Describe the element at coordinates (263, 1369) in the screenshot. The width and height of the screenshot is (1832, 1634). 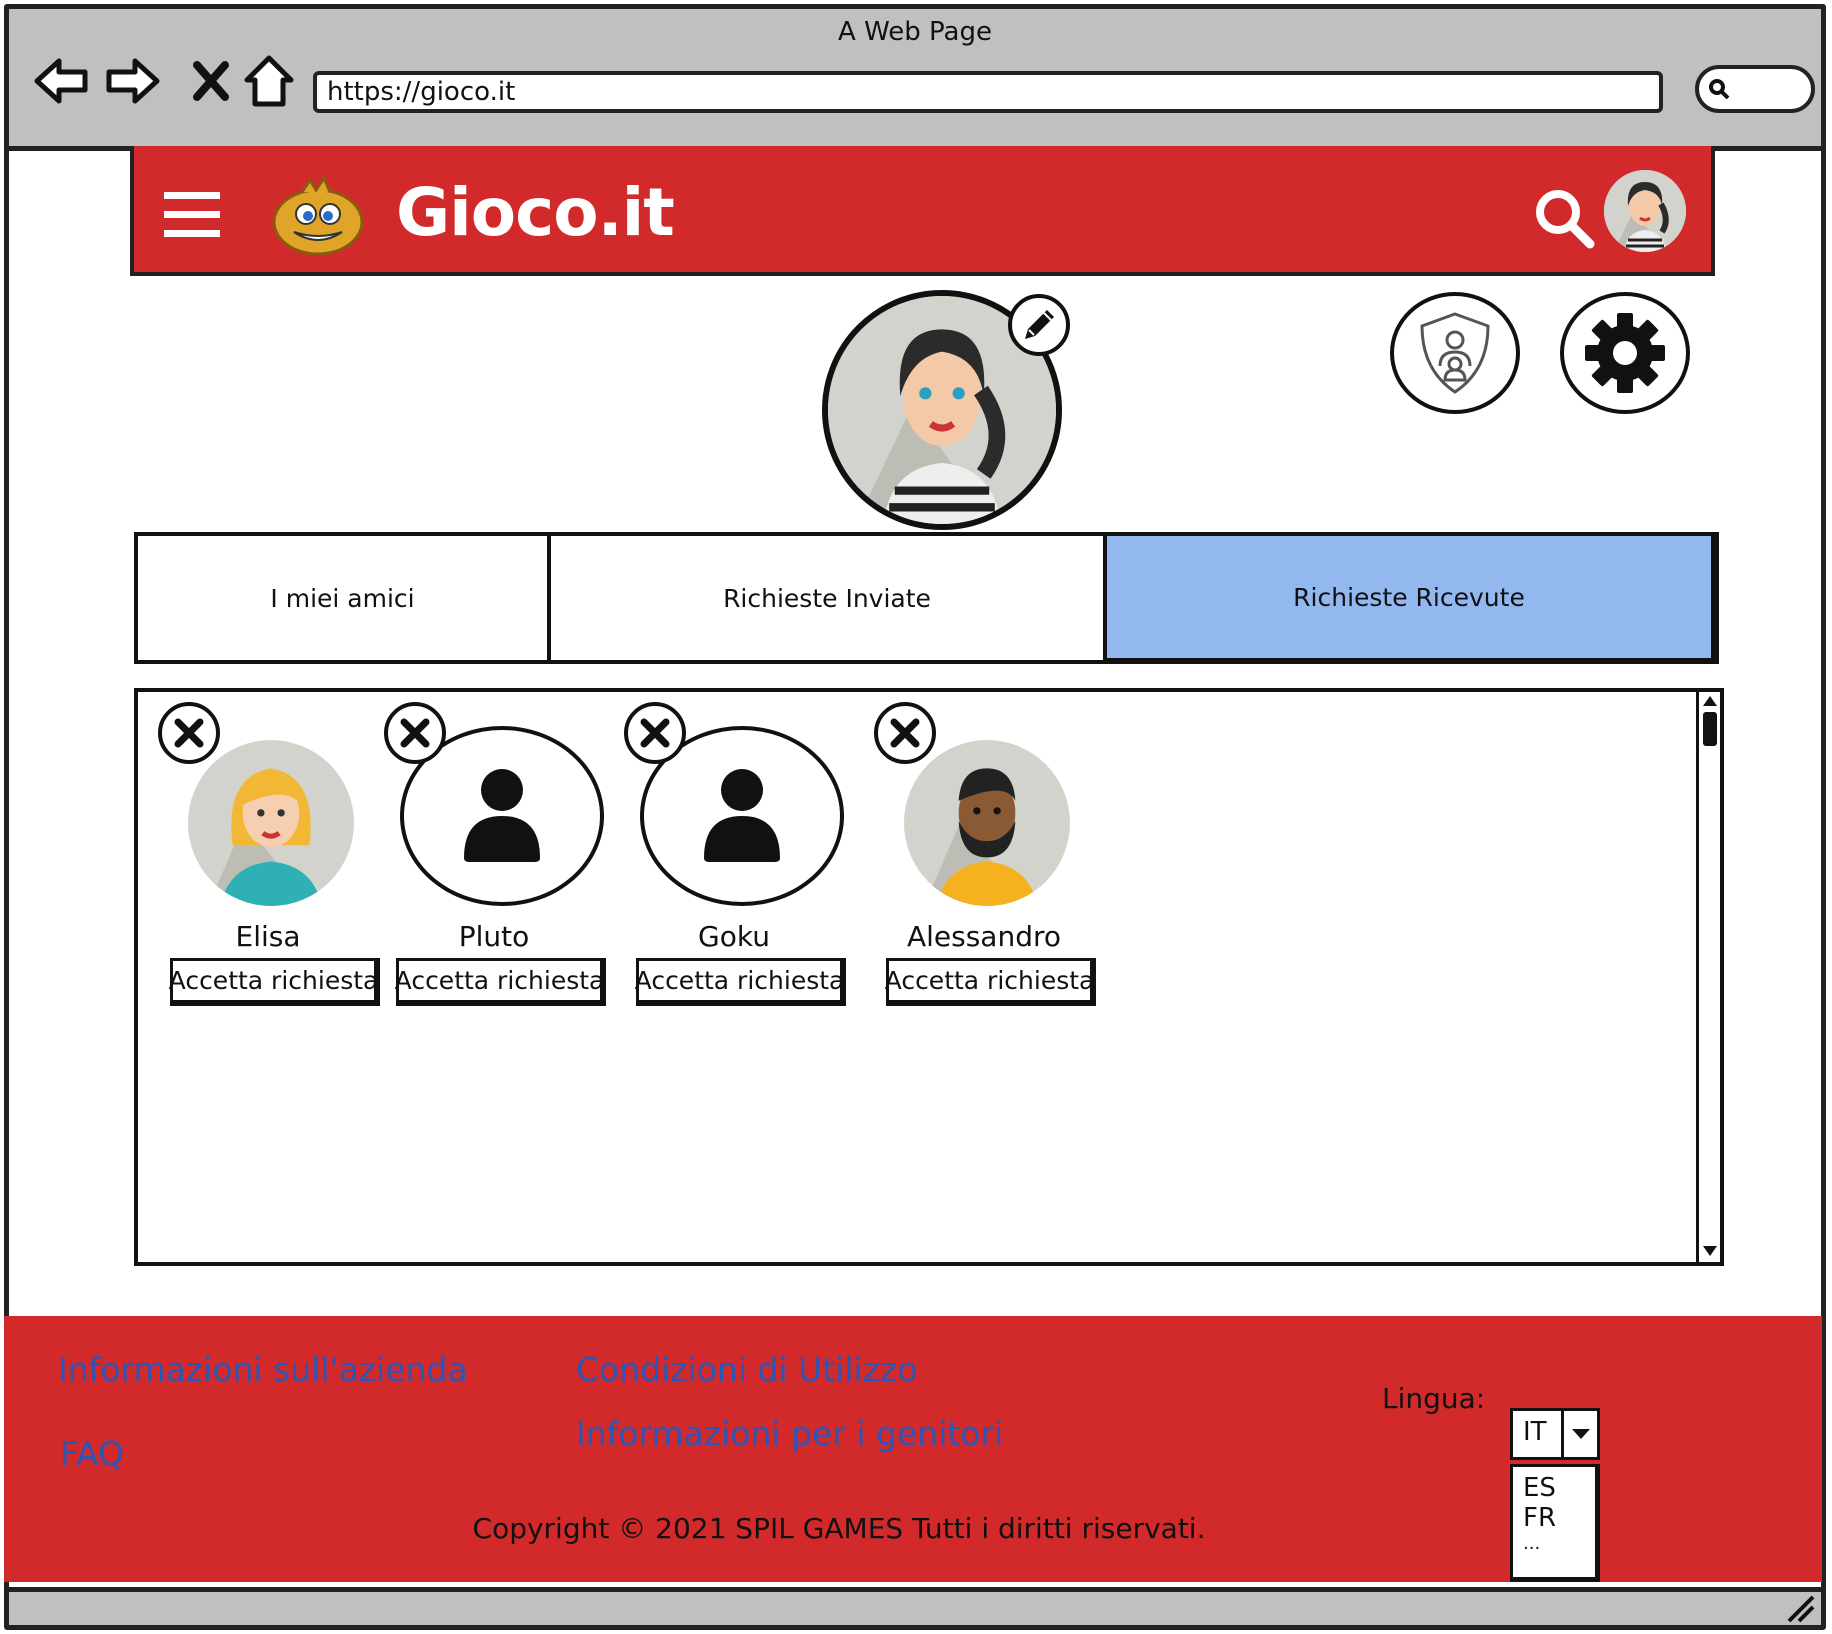
I see `footer-link-company: Informazioni sull'azienda` at that location.